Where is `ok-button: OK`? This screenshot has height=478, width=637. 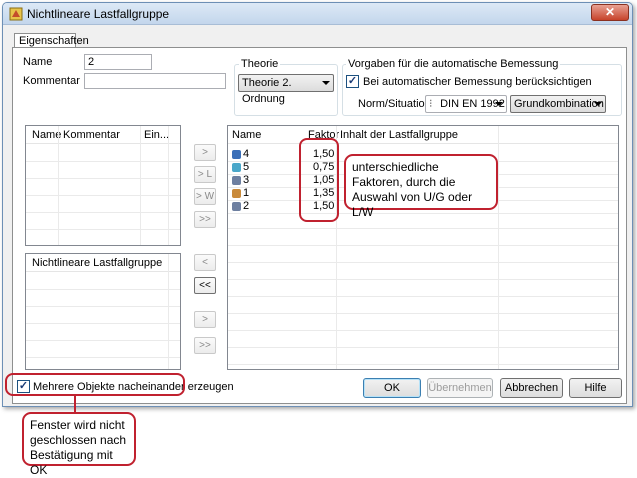 ok-button: OK is located at coordinates (392, 388).